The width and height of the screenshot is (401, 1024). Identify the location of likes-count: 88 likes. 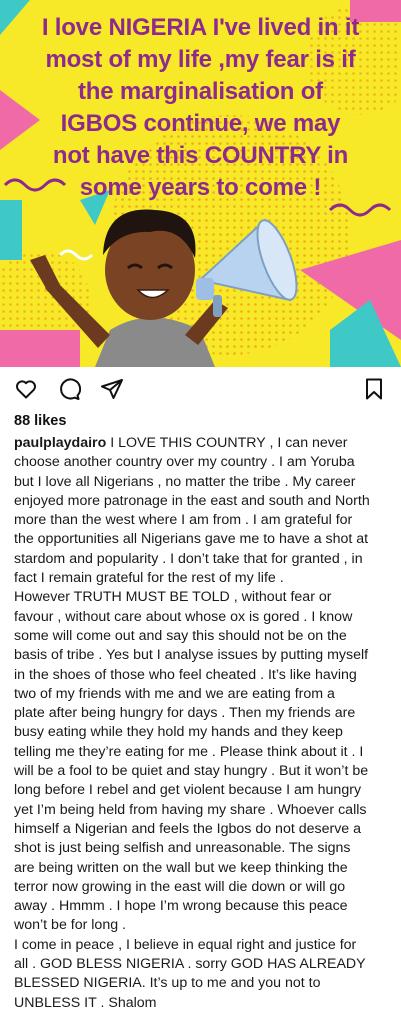
(40, 421).